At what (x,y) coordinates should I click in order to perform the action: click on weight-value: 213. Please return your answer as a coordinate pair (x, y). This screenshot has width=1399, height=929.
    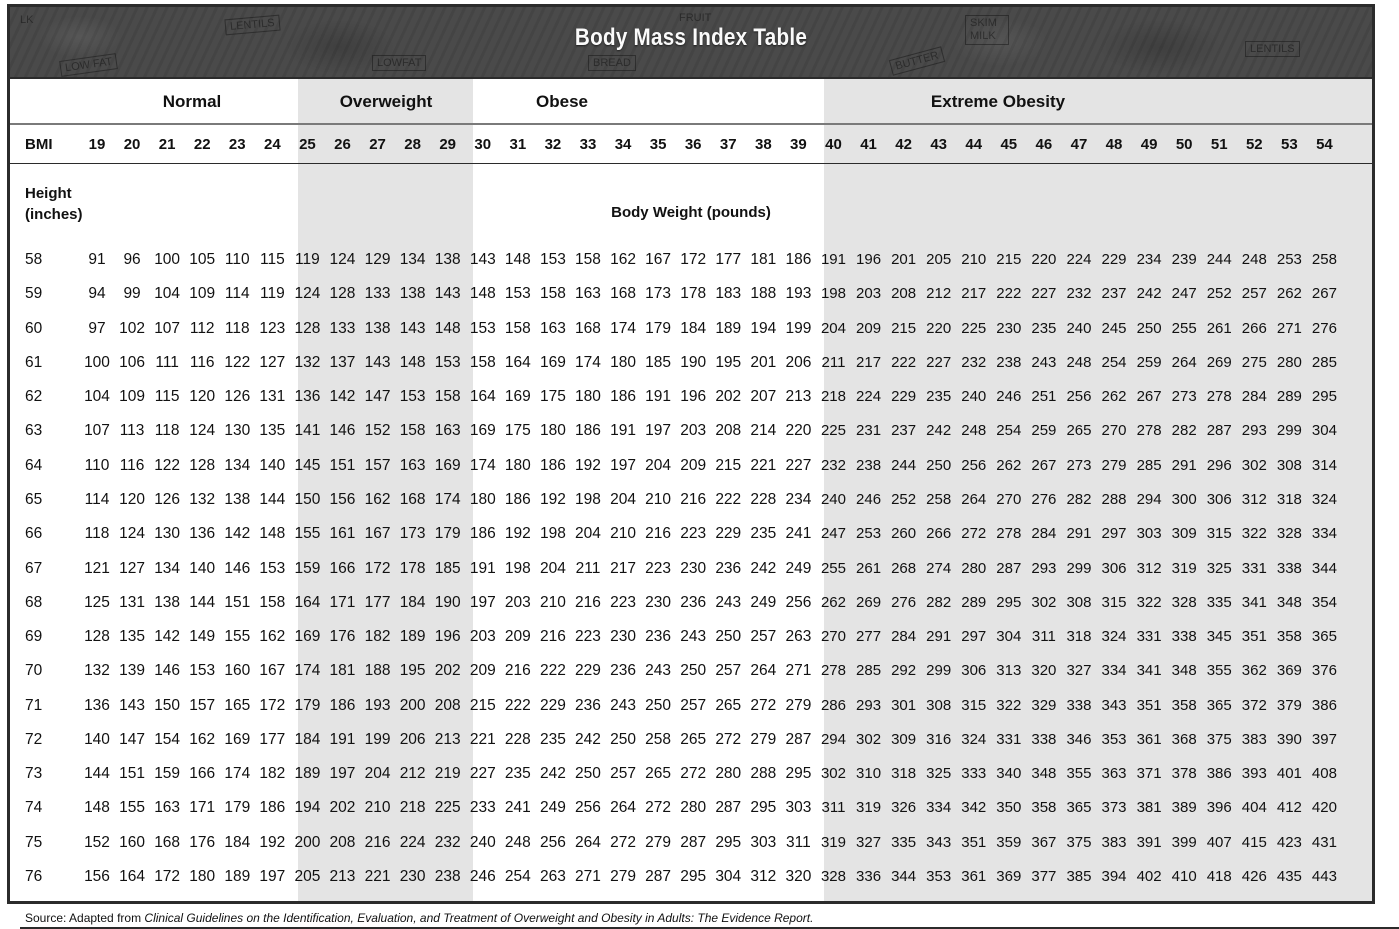
    Looking at the image, I should click on (798, 397).